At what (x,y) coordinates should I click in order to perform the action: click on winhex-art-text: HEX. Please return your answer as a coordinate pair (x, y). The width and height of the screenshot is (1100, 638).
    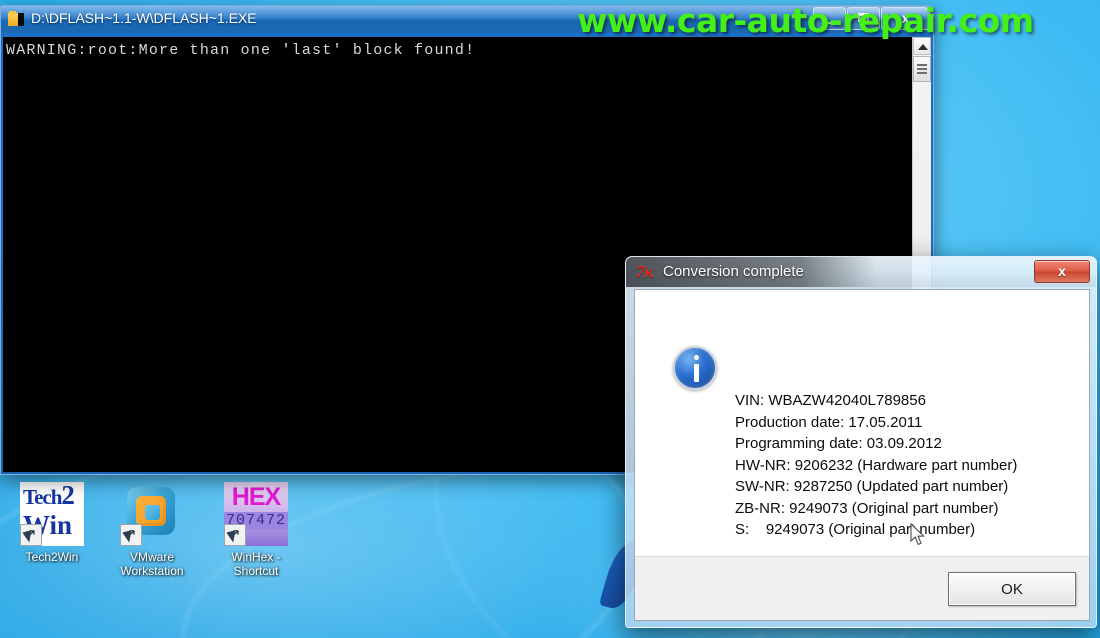
    Looking at the image, I should click on (256, 497).